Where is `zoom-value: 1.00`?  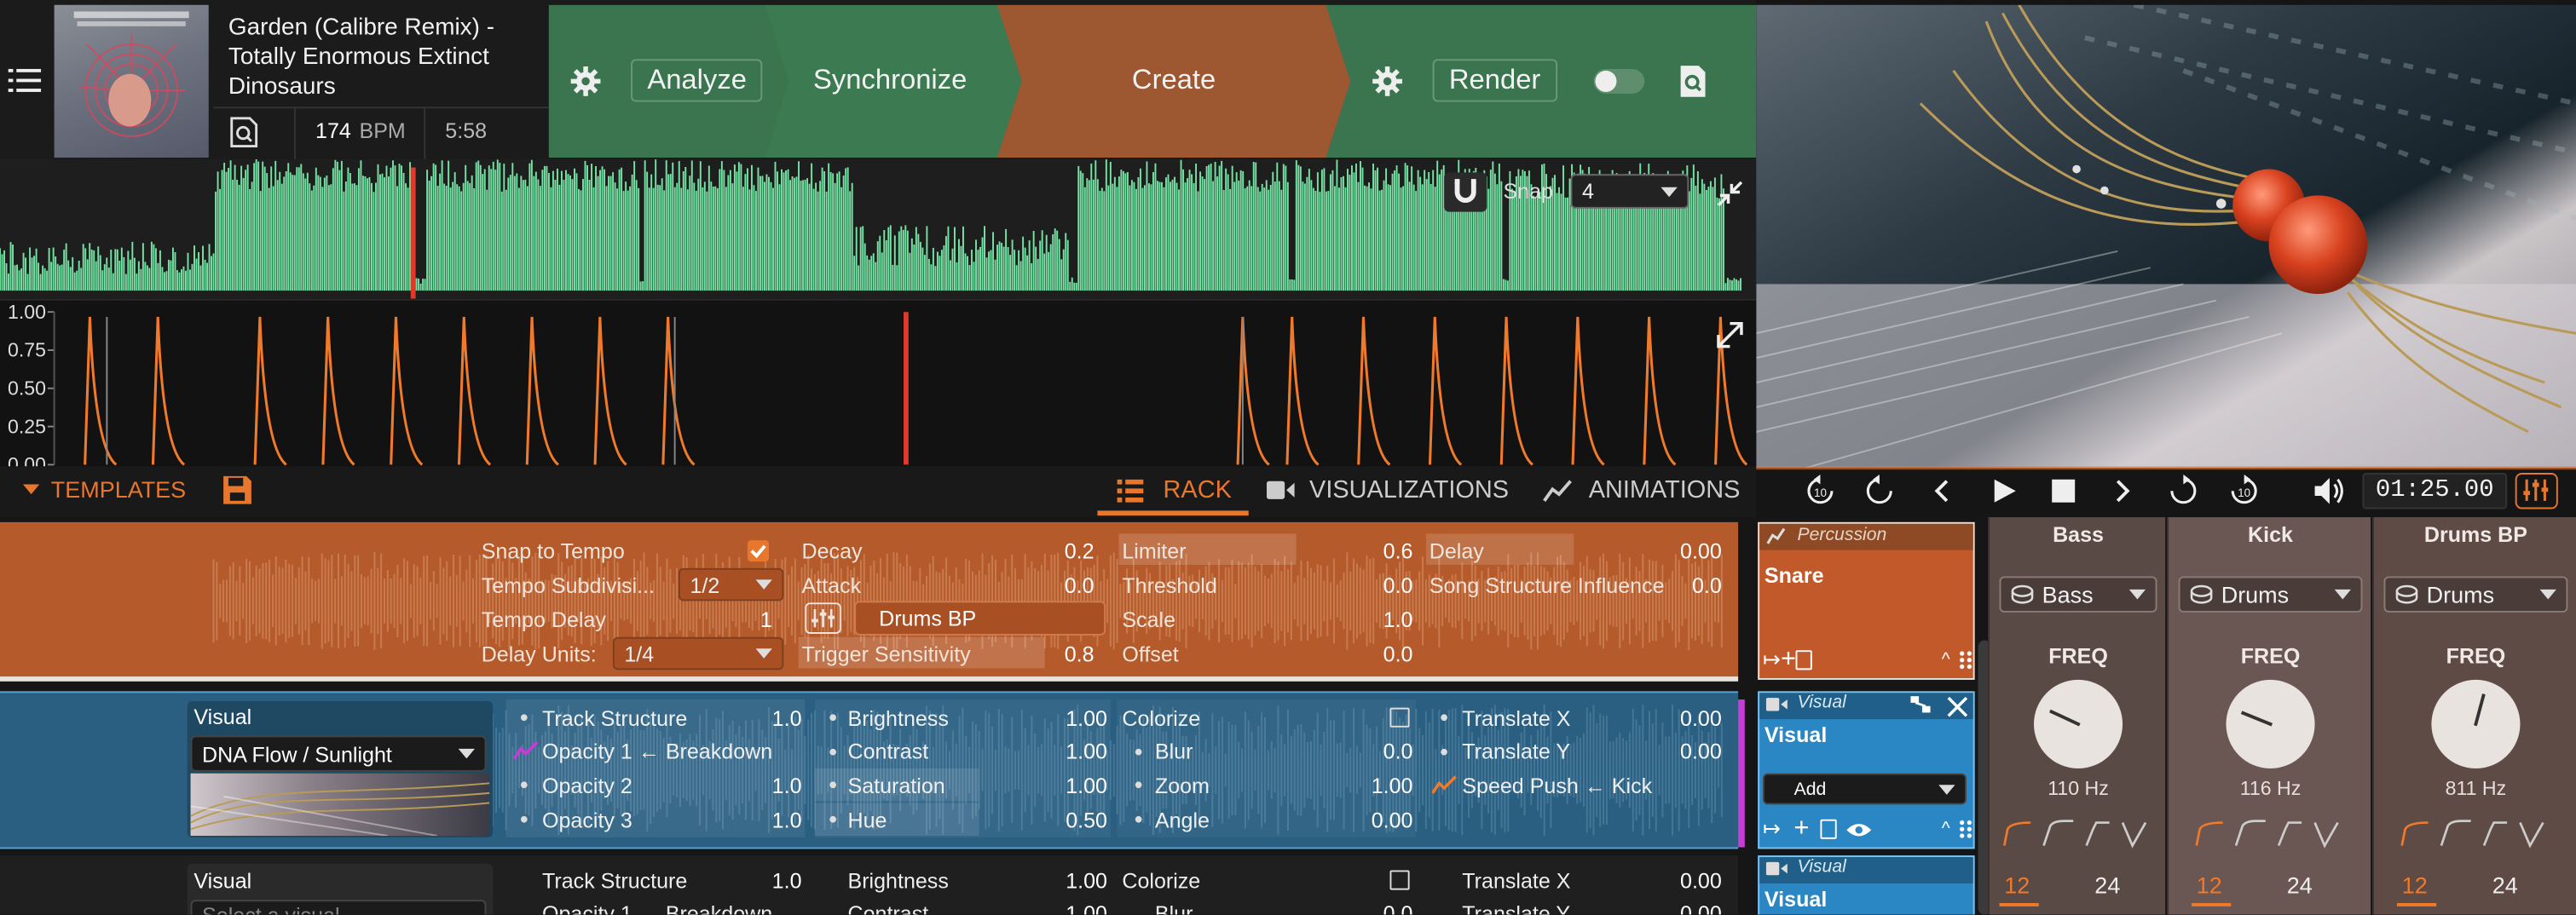 zoom-value: 1.00 is located at coordinates (1380, 786).